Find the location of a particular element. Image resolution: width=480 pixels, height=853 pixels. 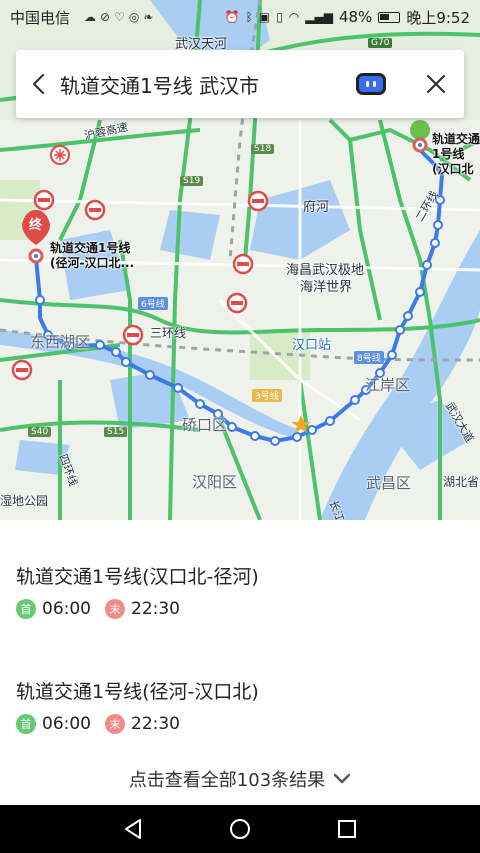

vibrate-icon: ▯ is located at coordinates (279, 17).